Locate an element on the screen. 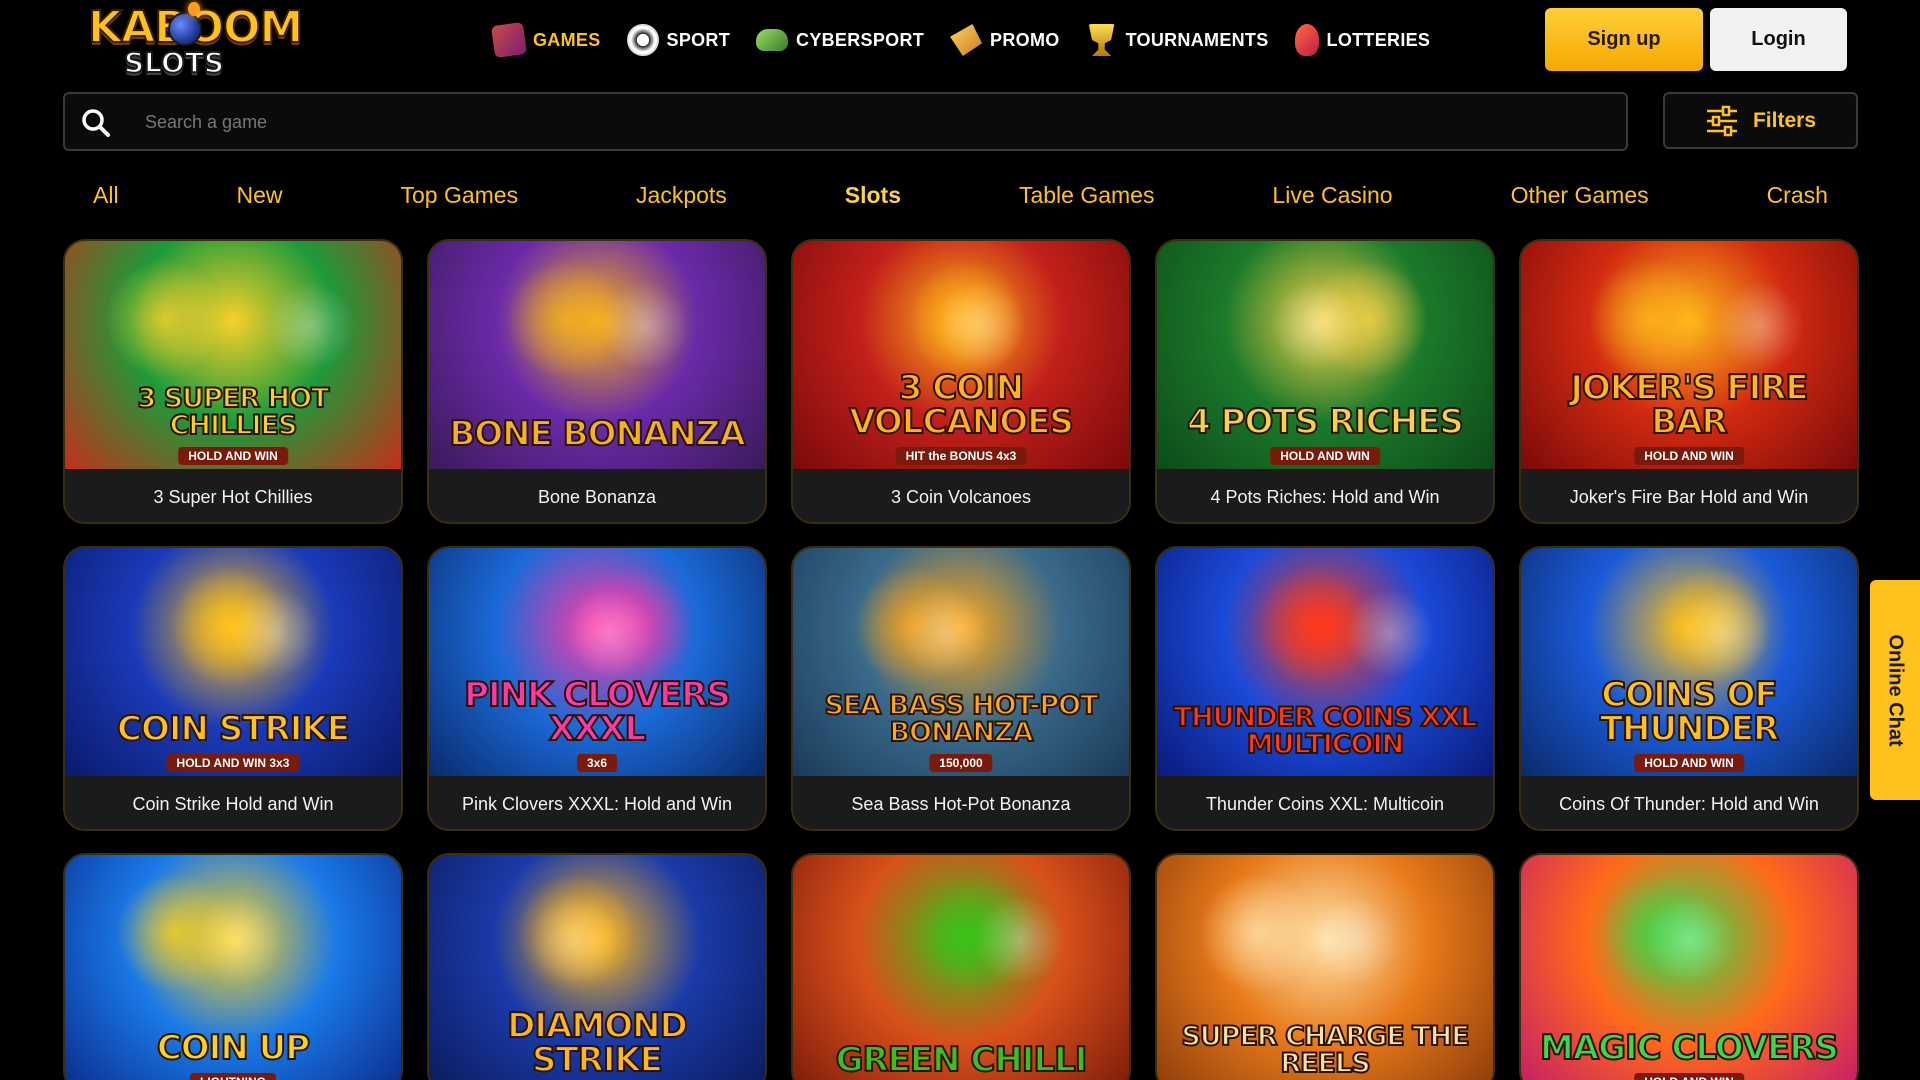 The image size is (1920, 1080). tab-jackpots: Jackpots is located at coordinates (681, 195).